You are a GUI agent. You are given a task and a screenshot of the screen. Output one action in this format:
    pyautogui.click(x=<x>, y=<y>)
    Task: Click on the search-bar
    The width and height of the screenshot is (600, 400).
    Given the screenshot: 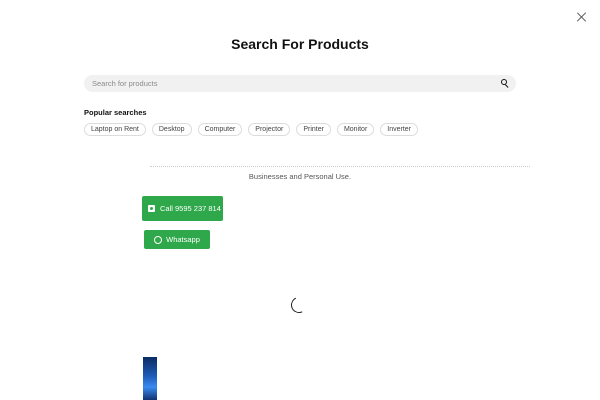 What is the action you would take?
    pyautogui.click(x=300, y=83)
    